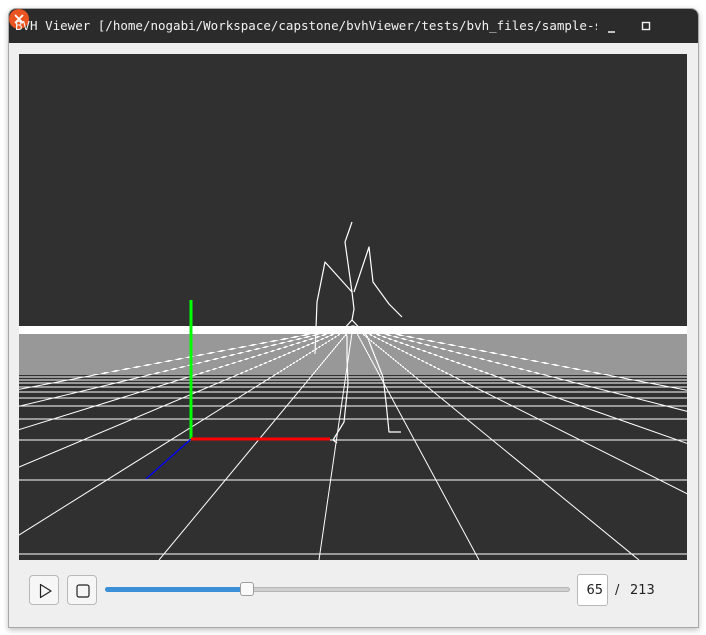  I want to click on frame-slider, so click(337, 590).